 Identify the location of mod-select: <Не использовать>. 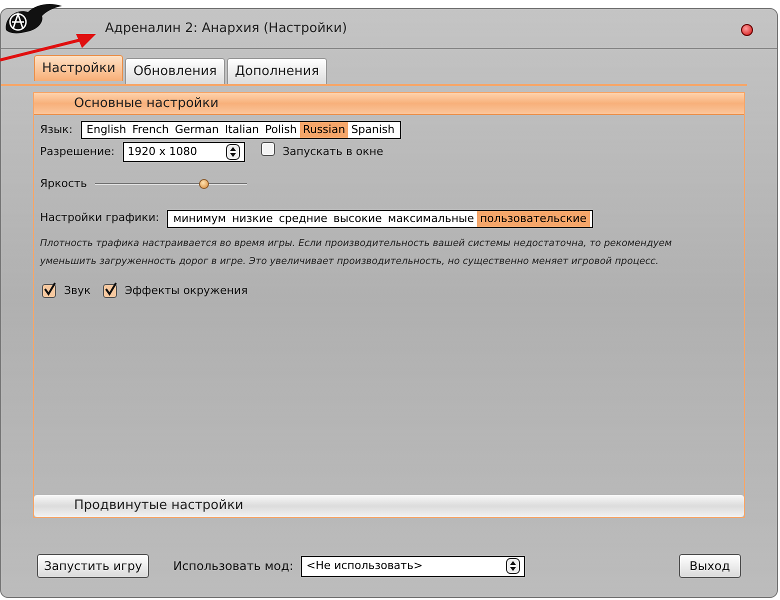
(413, 566).